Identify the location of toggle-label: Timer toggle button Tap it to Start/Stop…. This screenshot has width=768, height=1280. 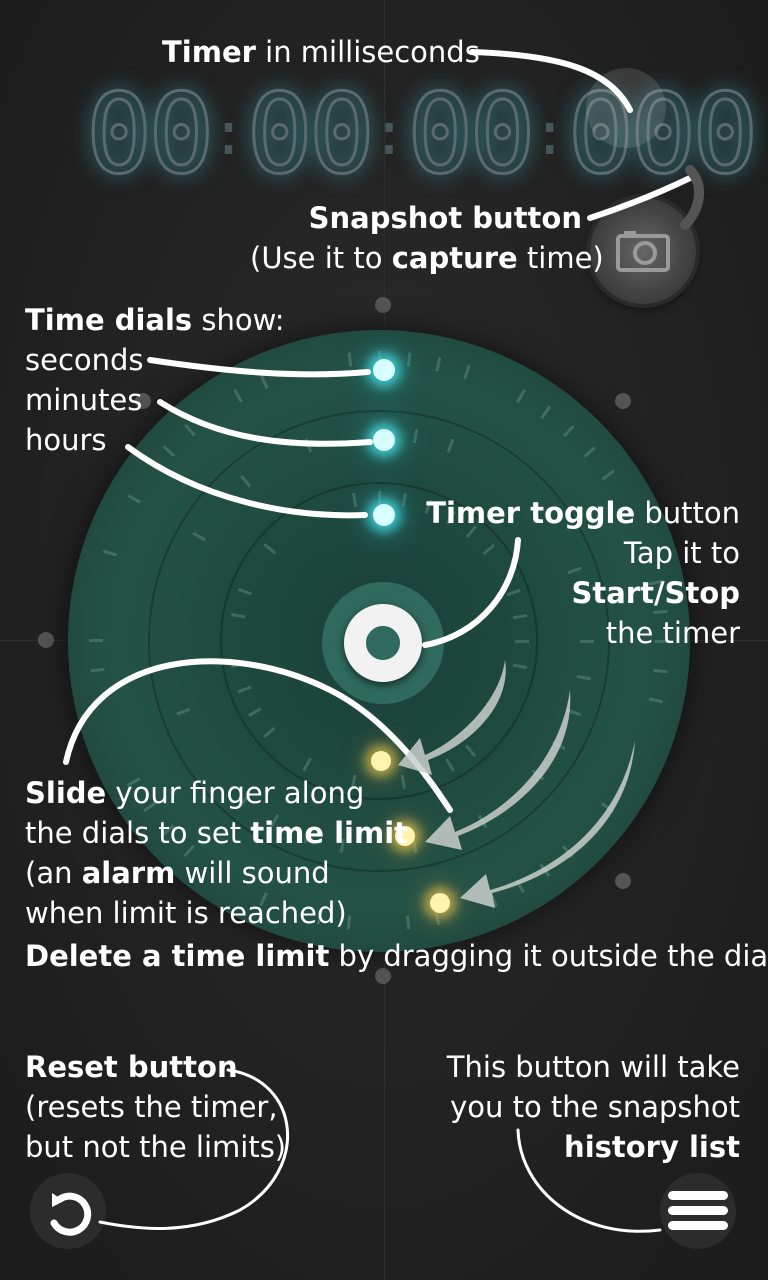
(580, 573).